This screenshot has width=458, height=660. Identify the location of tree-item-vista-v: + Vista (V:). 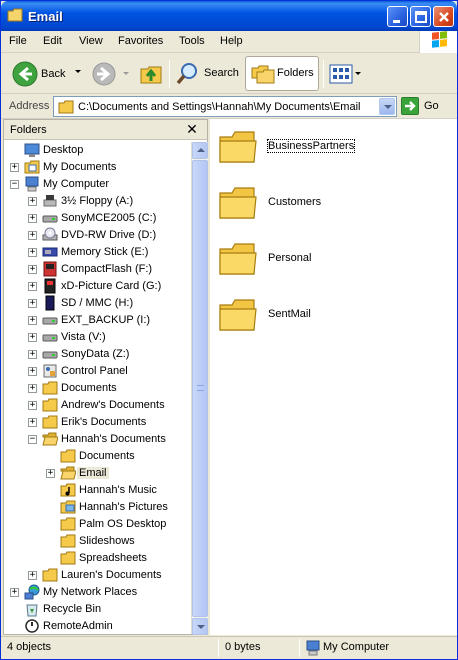
(109, 337).